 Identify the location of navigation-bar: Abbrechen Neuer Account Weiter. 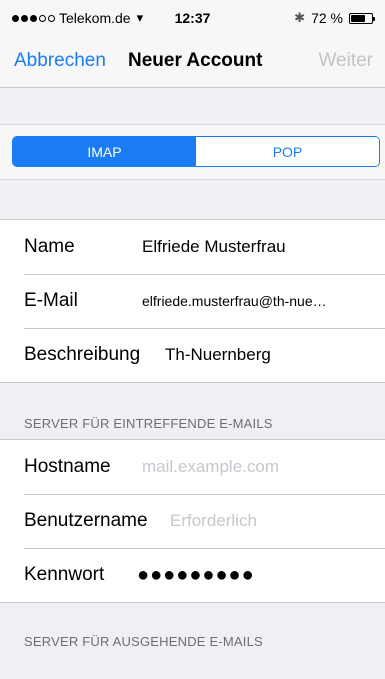
(192, 63).